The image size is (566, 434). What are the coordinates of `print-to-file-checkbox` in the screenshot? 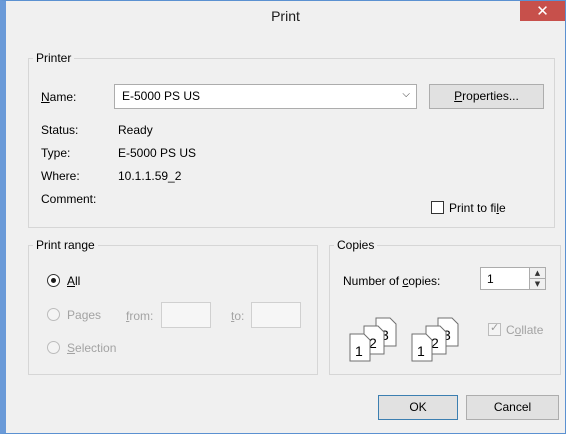 It's located at (437, 207).